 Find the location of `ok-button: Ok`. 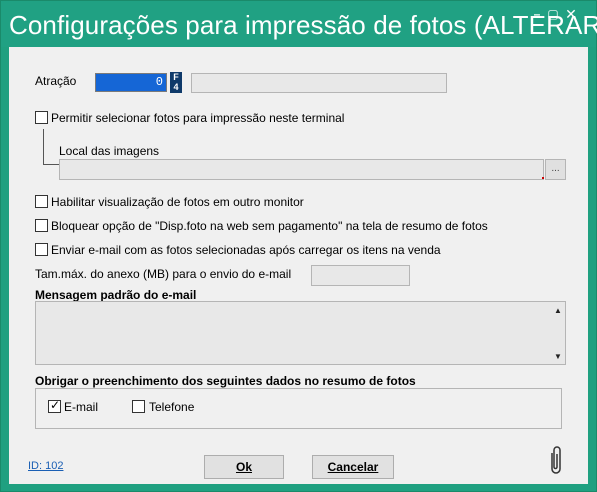

ok-button: Ok is located at coordinates (244, 467).